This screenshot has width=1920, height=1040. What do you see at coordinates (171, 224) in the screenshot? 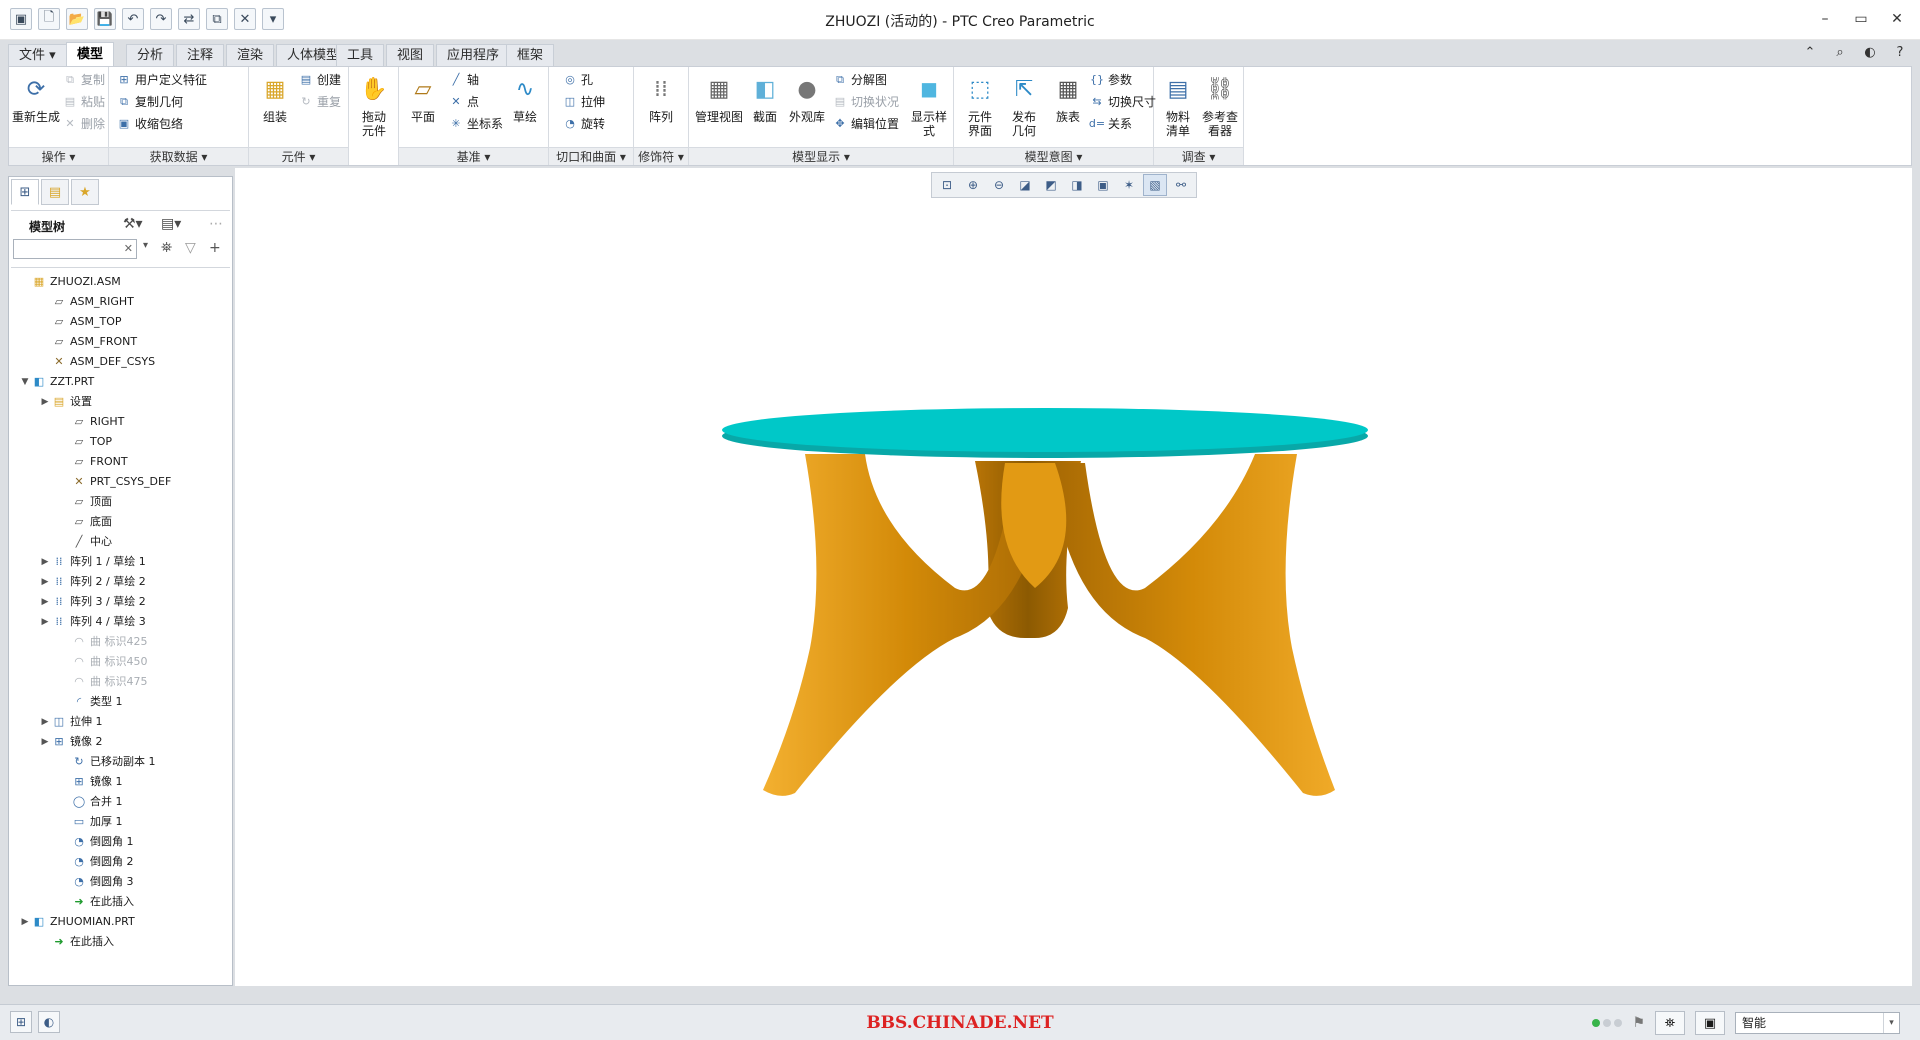
I see `tree-columns-icon: ▤▾` at bounding box center [171, 224].